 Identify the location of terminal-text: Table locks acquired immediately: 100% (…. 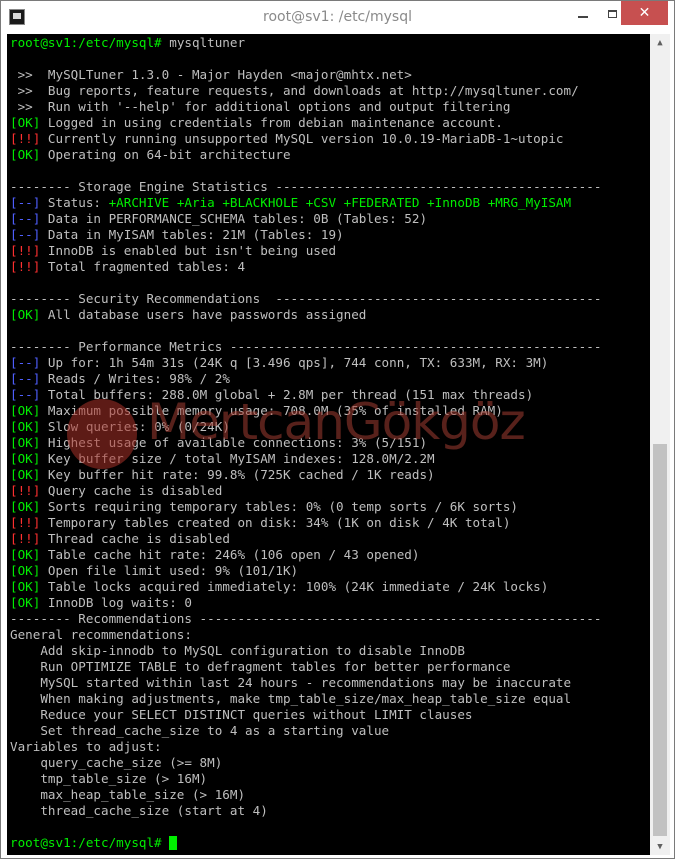
(294, 586).